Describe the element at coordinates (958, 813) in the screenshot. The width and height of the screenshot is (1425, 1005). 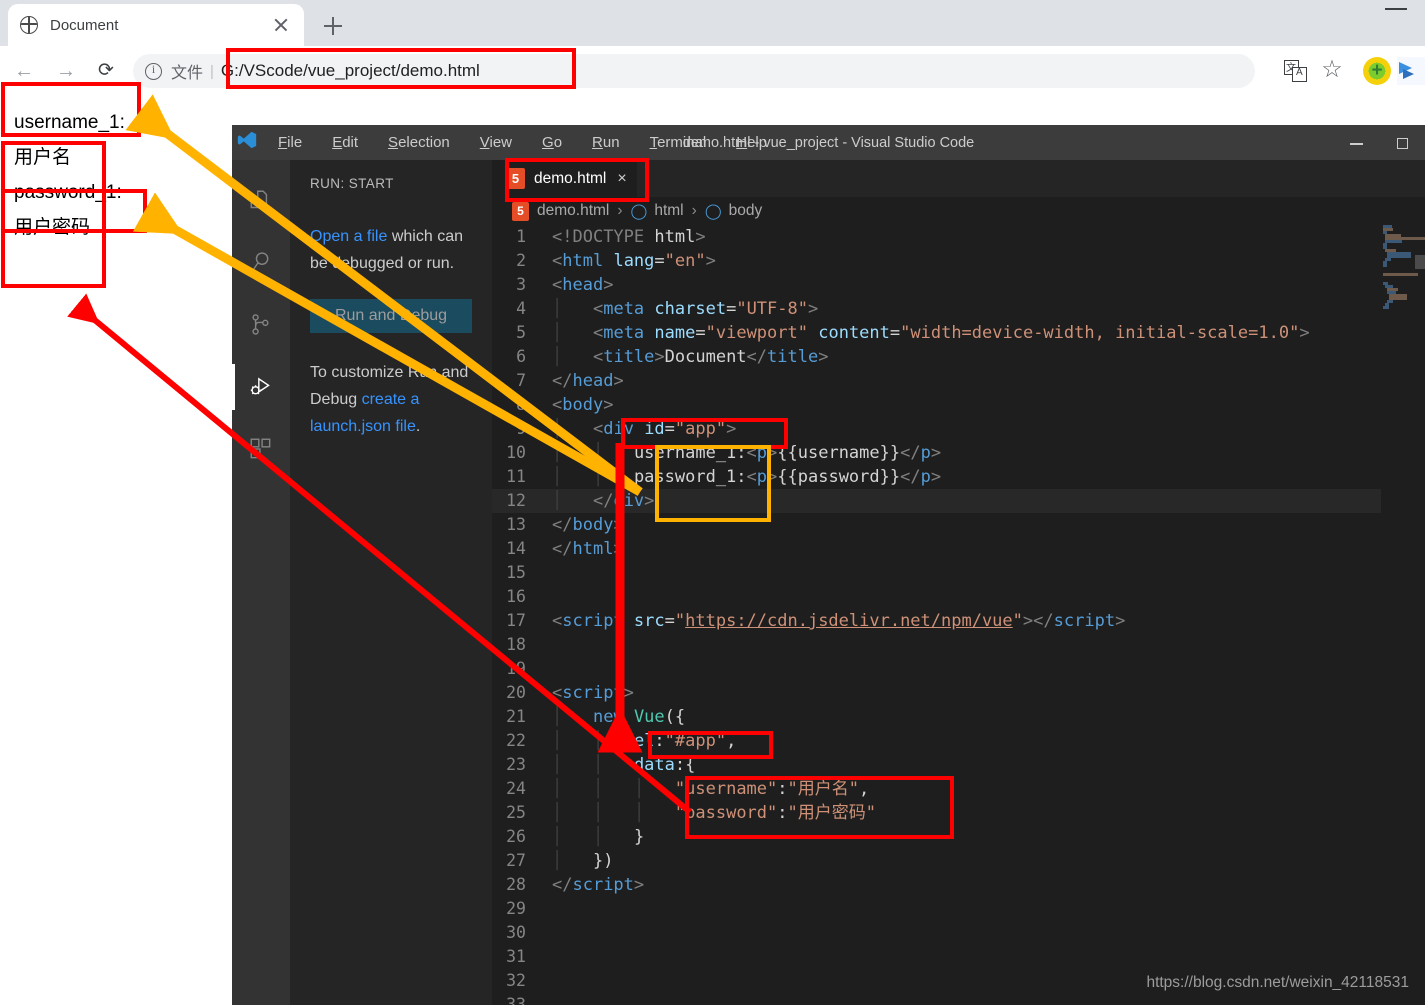
I see `code-line: 25 │ │ │ "password":"用户密码"` at that location.